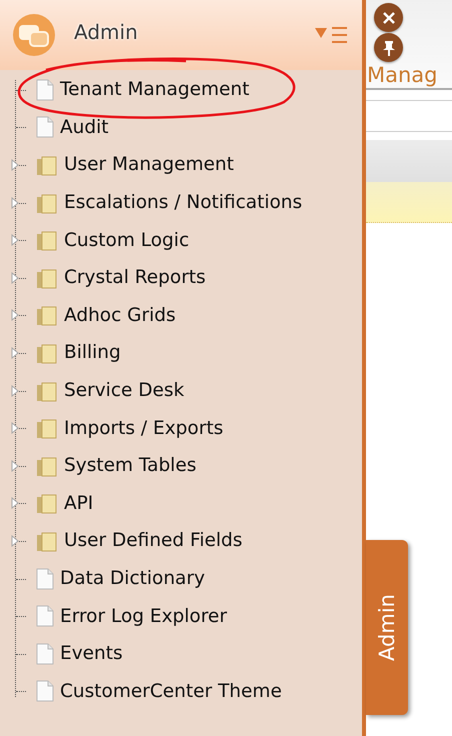 The width and height of the screenshot is (452, 736). Describe the element at coordinates (389, 17) in the screenshot. I see `close-icon` at that location.